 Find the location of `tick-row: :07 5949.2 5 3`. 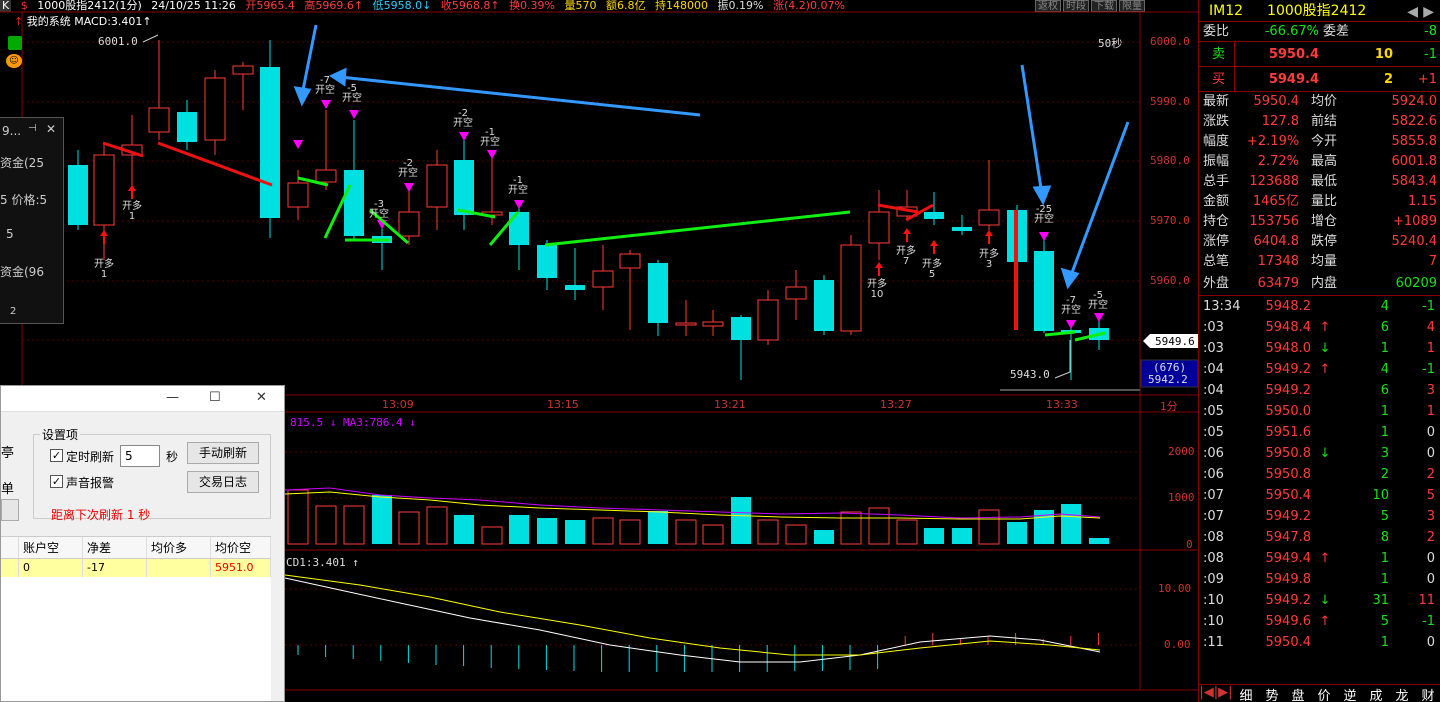

tick-row: :07 5949.2 5 3 is located at coordinates (1319, 516).